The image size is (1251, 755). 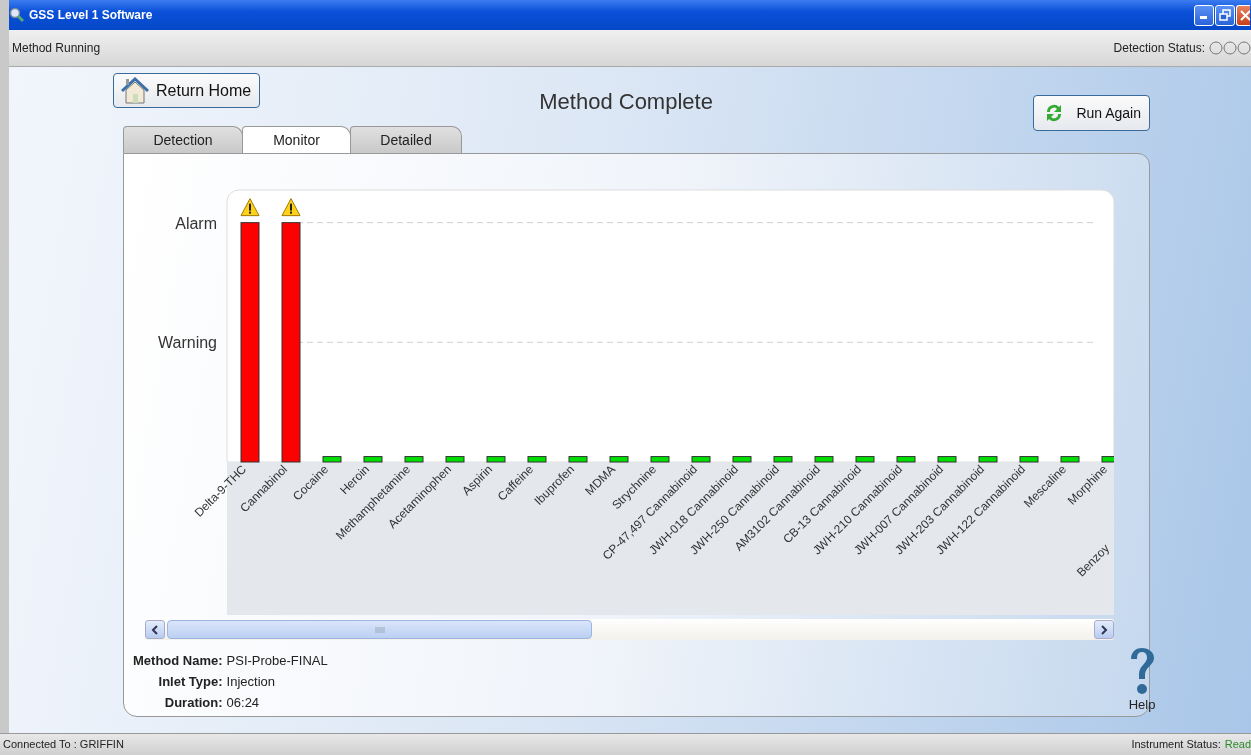 I want to click on chevron-left-icon, so click(x=155, y=629).